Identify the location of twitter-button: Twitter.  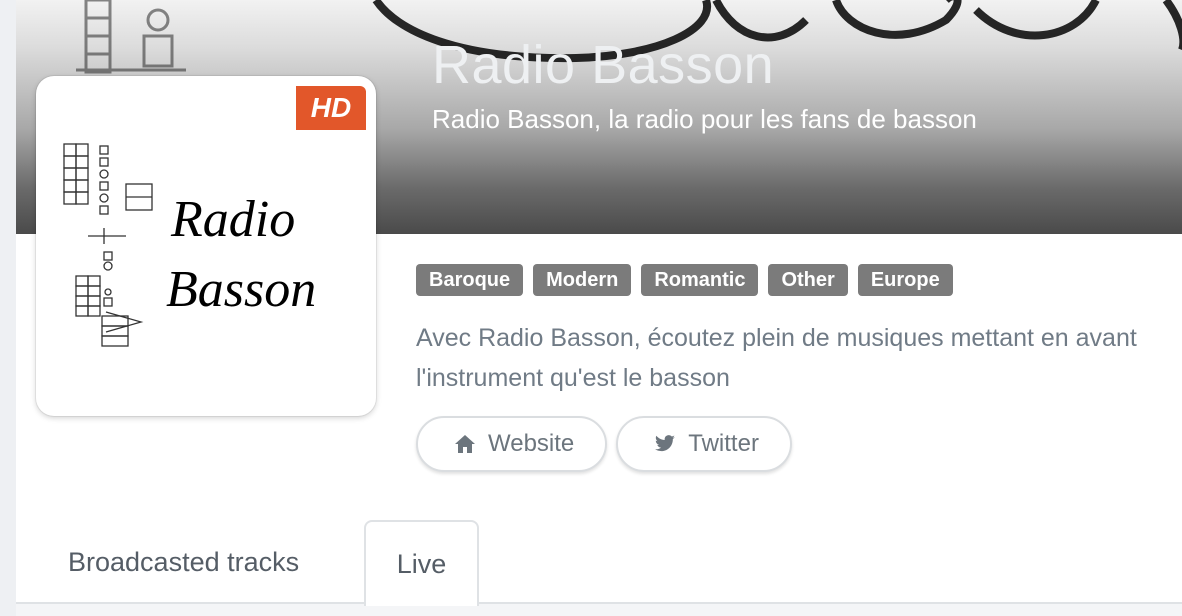
(704, 444).